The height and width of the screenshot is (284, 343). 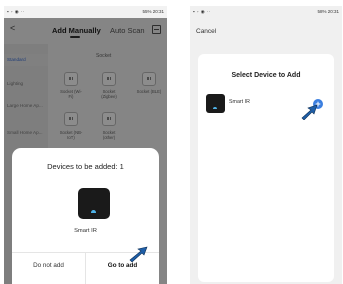 I want to click on status-battery-time: 58% 20:31, so click(x=328, y=11).